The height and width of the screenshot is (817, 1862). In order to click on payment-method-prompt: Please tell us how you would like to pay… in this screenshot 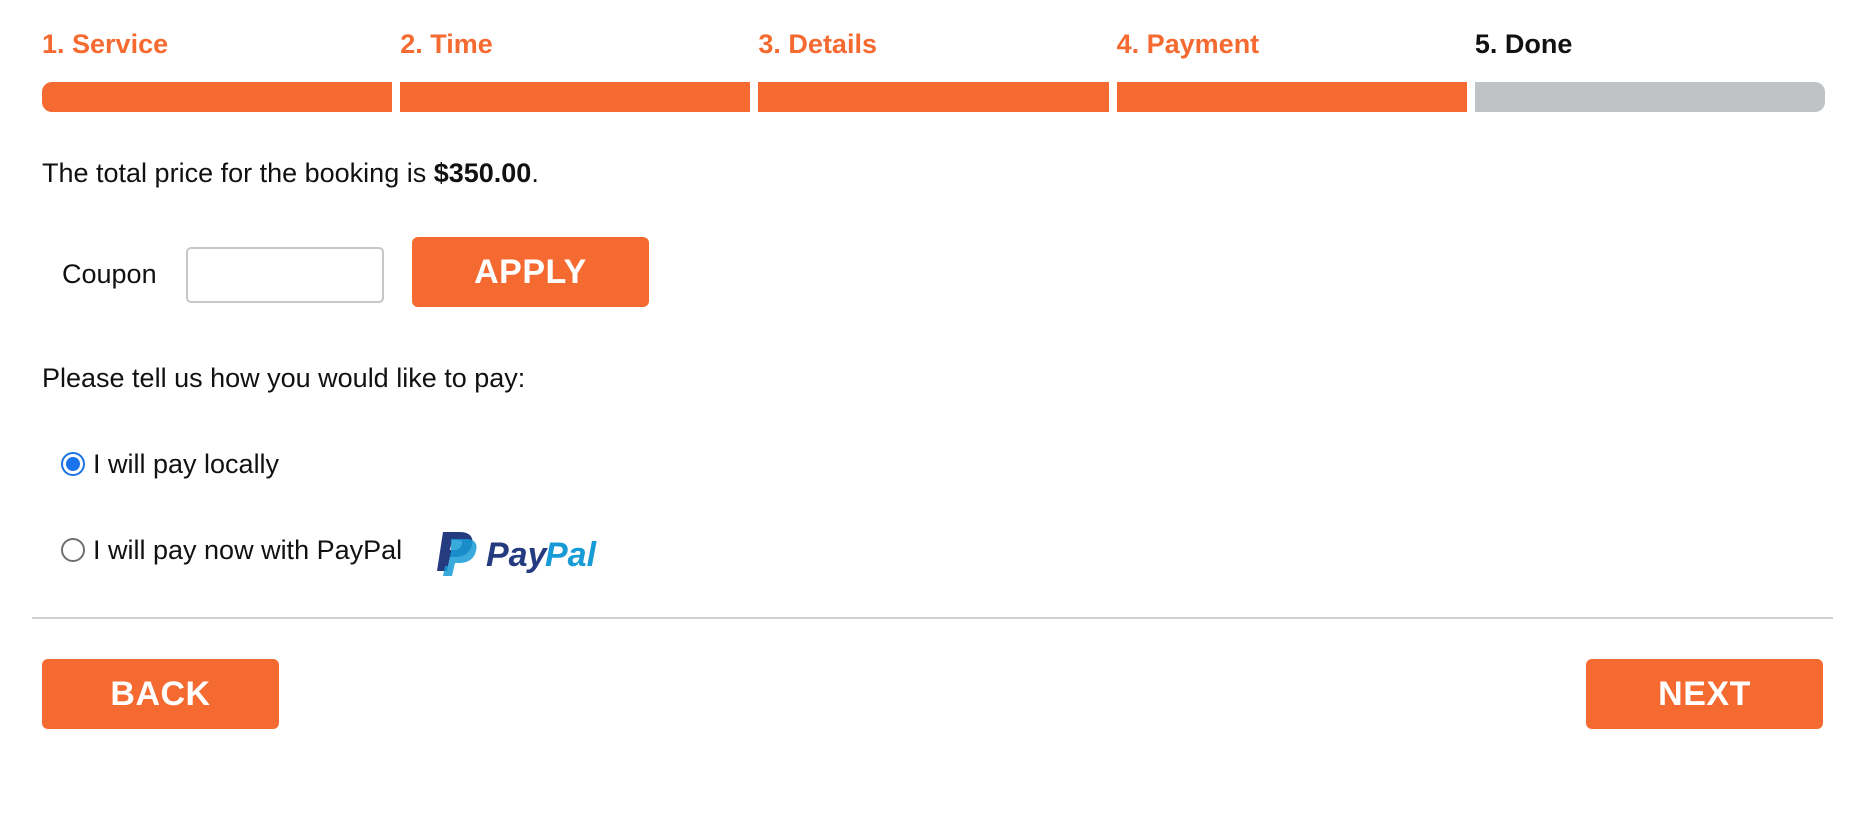, I will do `click(284, 378)`.